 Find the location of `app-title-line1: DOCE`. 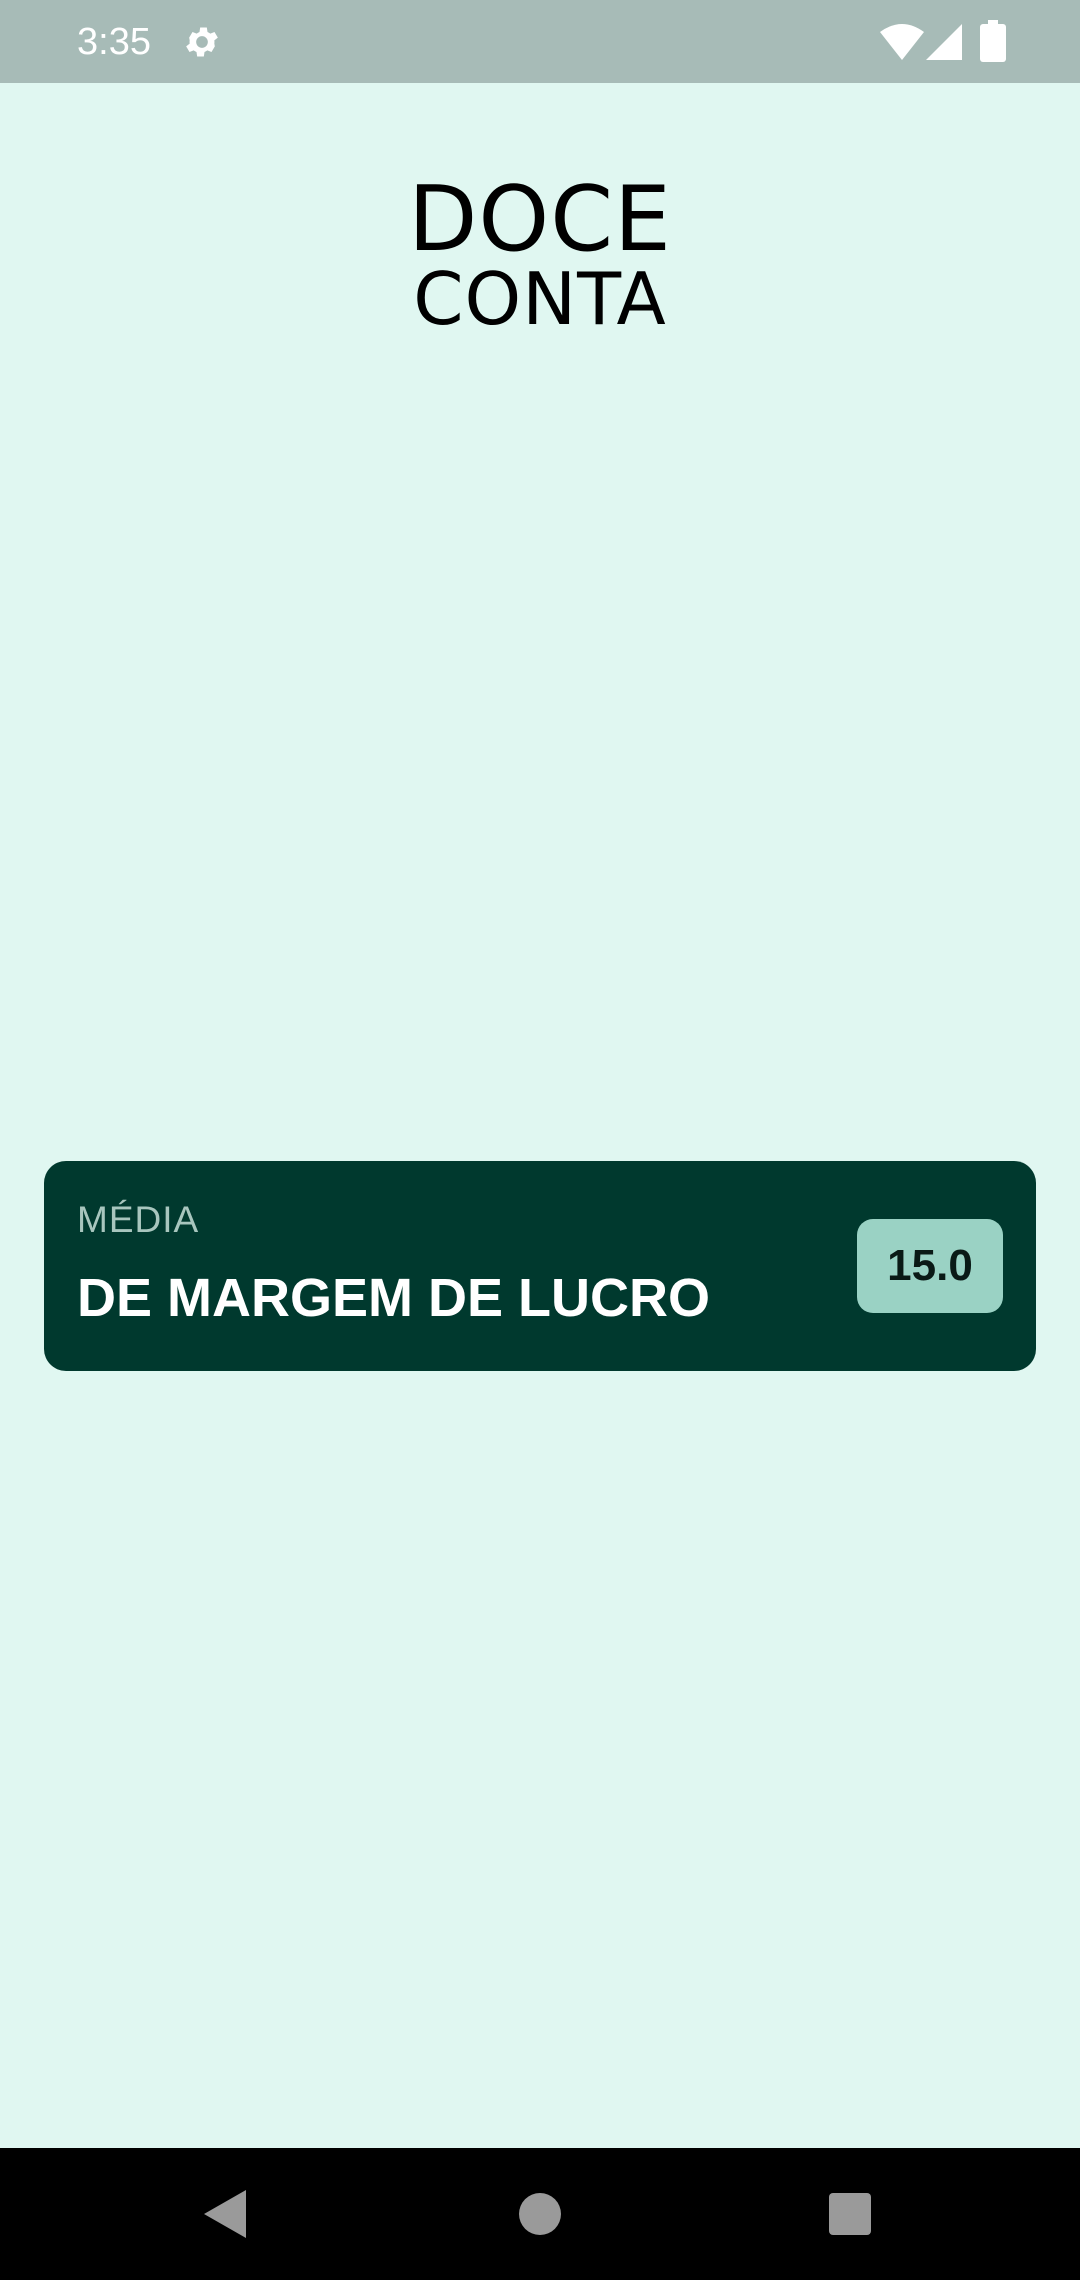

app-title-line1: DOCE is located at coordinates (540, 219).